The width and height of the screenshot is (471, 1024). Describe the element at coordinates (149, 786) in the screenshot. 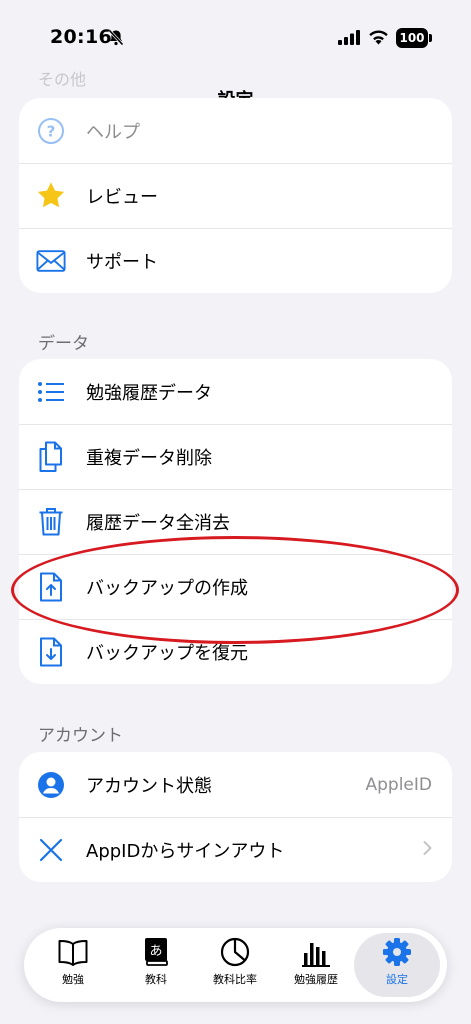

I see `account-status-label: アカウント状態` at that location.